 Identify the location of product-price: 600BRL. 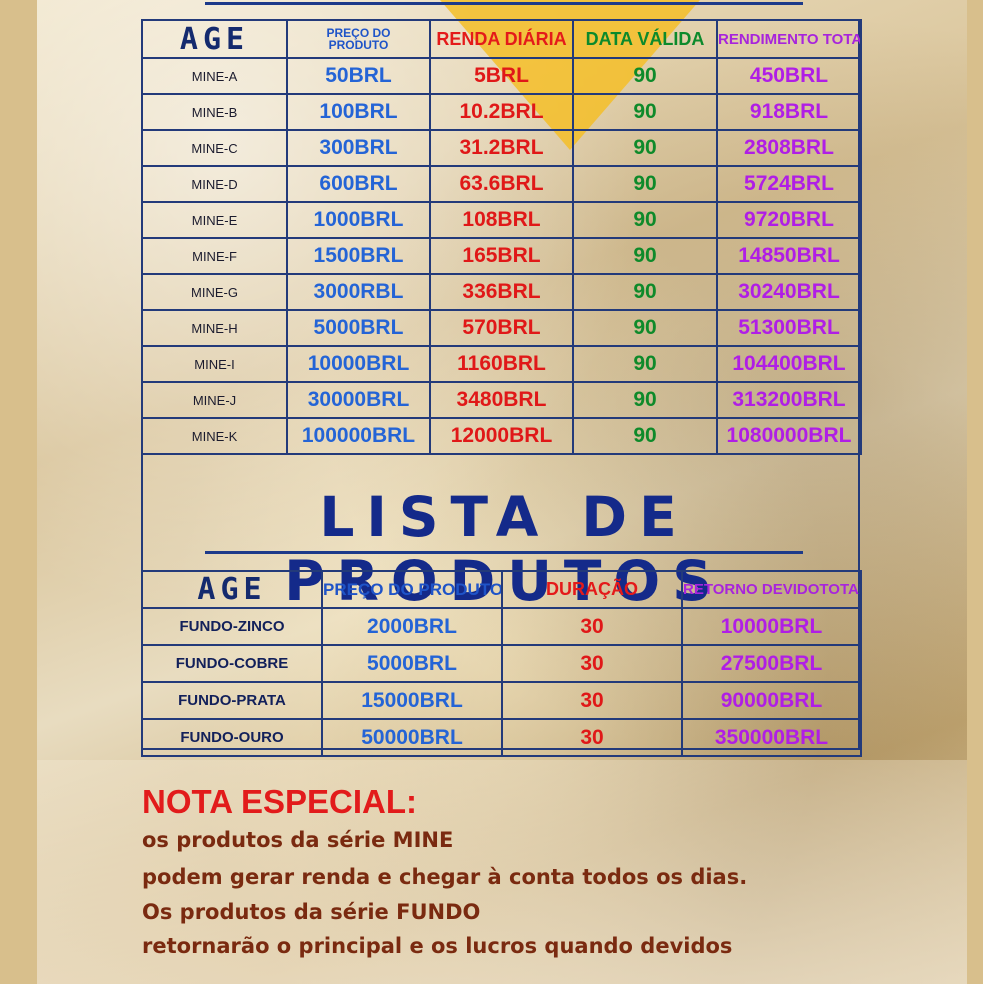
(358, 184).